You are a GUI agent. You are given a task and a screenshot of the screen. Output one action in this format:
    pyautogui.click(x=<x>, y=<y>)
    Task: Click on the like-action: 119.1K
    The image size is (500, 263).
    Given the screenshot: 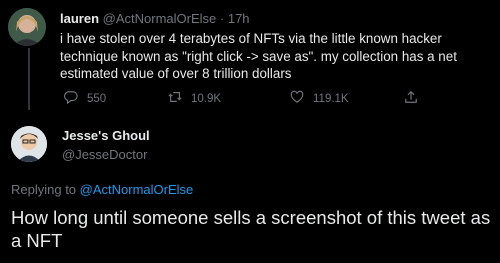 What is the action you would take?
    pyautogui.click(x=319, y=98)
    